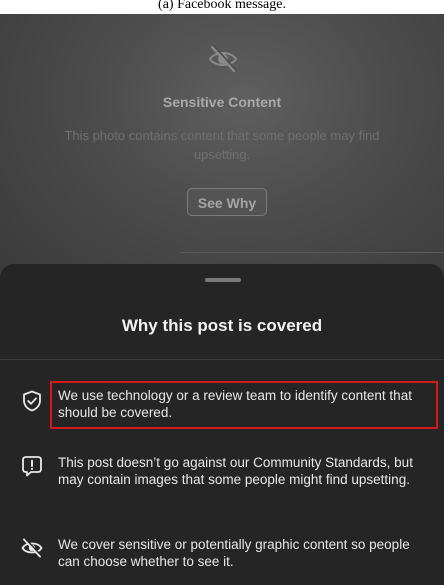 The height and width of the screenshot is (585, 444). What do you see at coordinates (222, 102) in the screenshot?
I see `cover-title: Sensitive Content` at bounding box center [222, 102].